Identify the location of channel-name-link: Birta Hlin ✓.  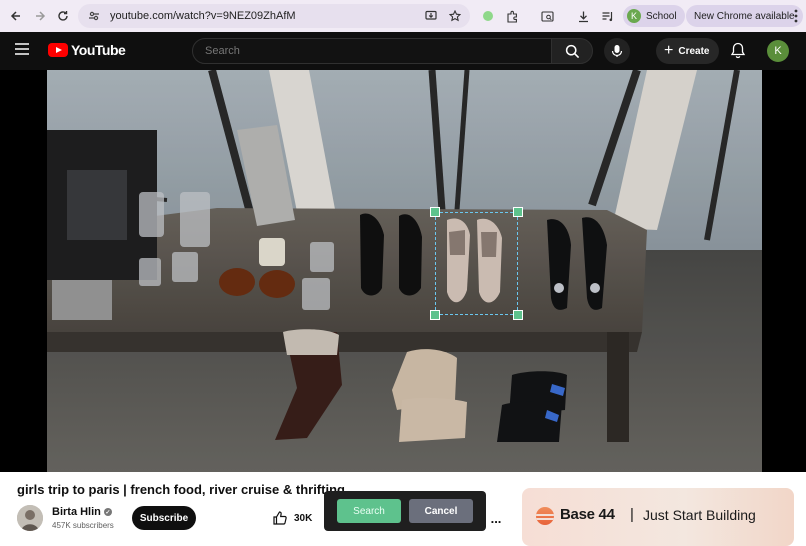
(82, 512).